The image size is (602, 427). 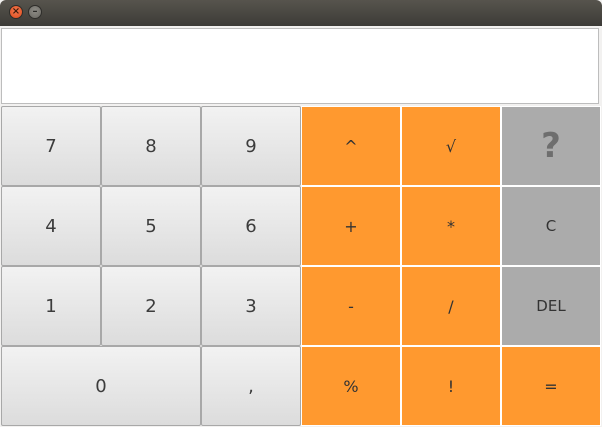 I want to click on square-root-button: √, so click(x=451, y=146).